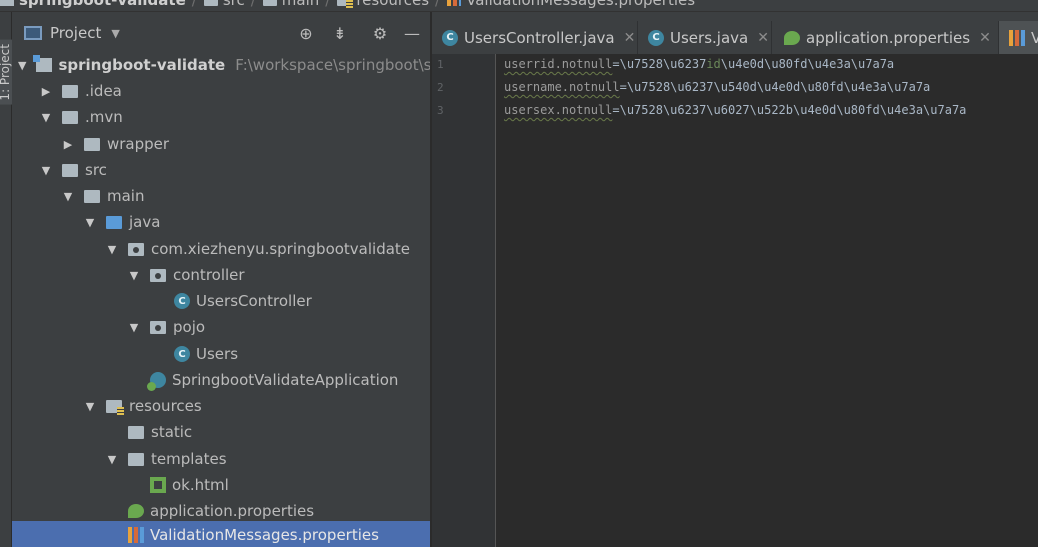 This screenshot has width=1038, height=547. I want to click on source-folder-icon, so click(114, 222).